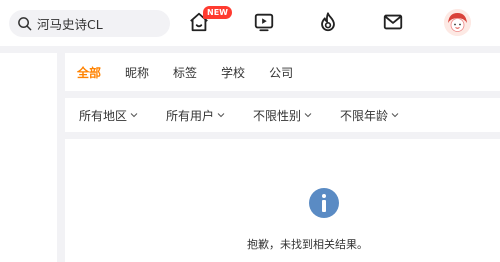  I want to click on search-type-tabs: 全部 昵称 标签 学校 公司, so click(282, 72).